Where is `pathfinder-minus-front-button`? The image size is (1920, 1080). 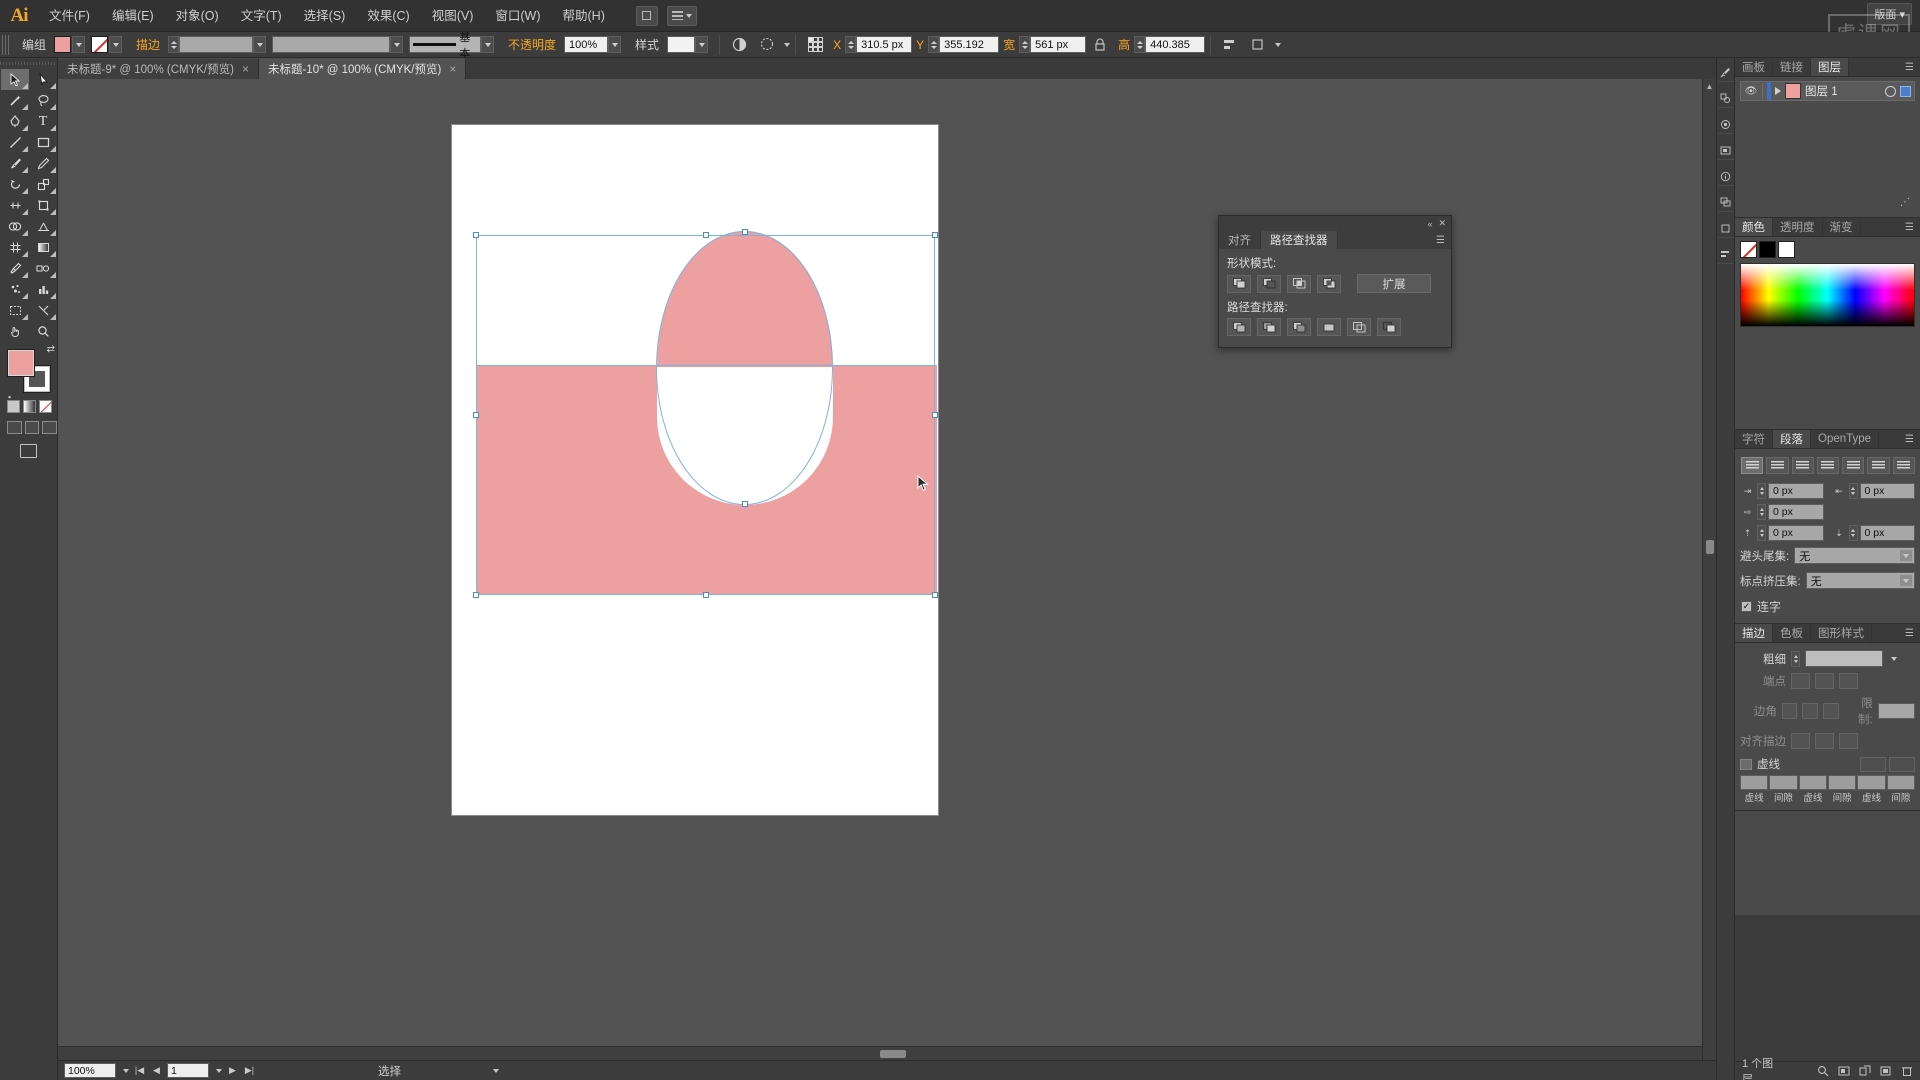
pathfinder-minus-front-button is located at coordinates (1269, 283).